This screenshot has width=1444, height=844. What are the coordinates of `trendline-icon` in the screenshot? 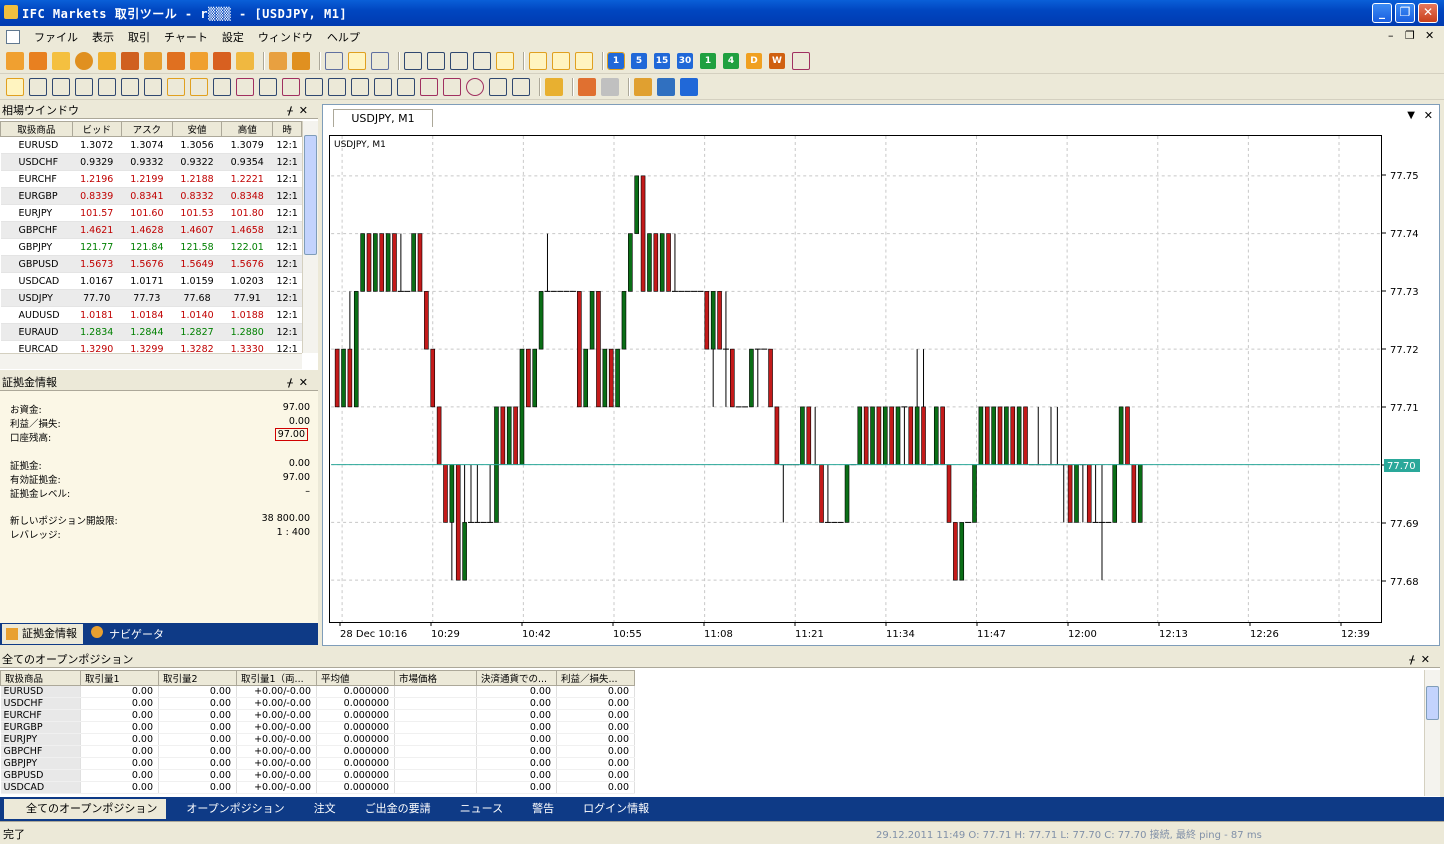 It's located at (61, 87).